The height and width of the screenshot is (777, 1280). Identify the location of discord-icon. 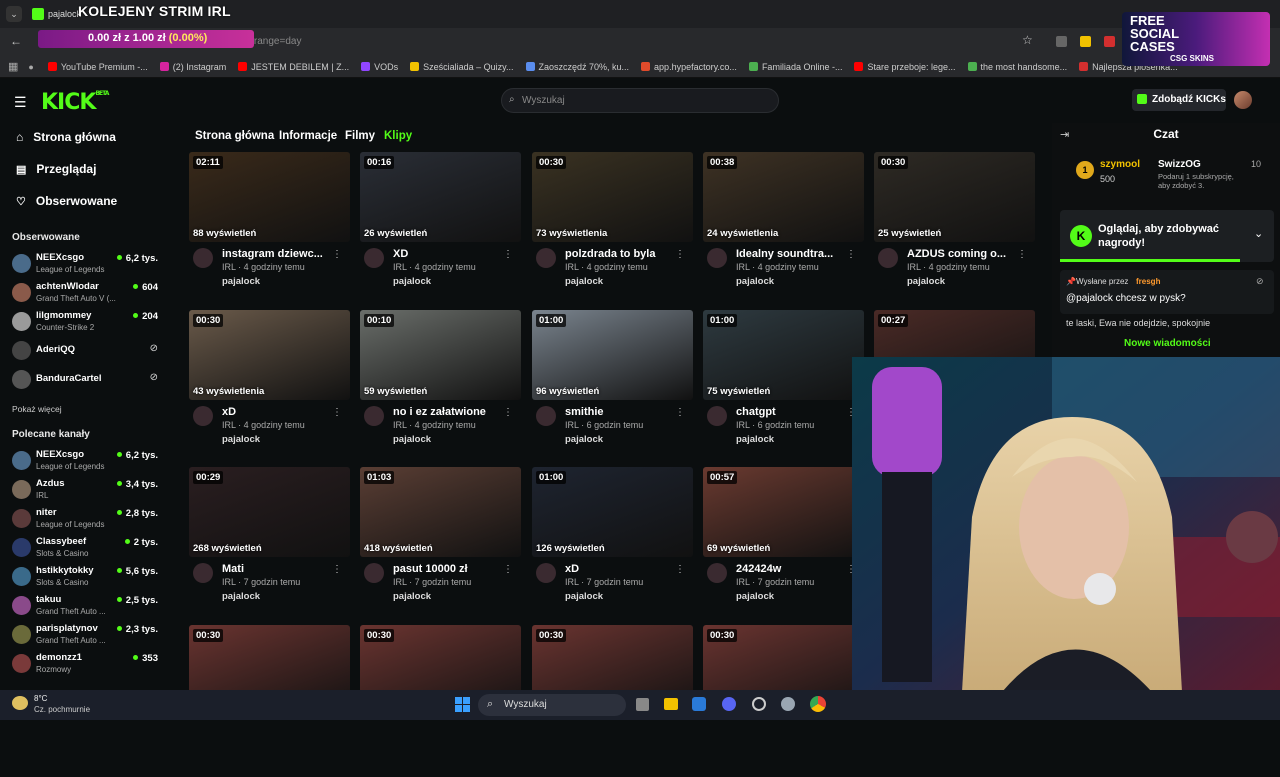
(729, 704).